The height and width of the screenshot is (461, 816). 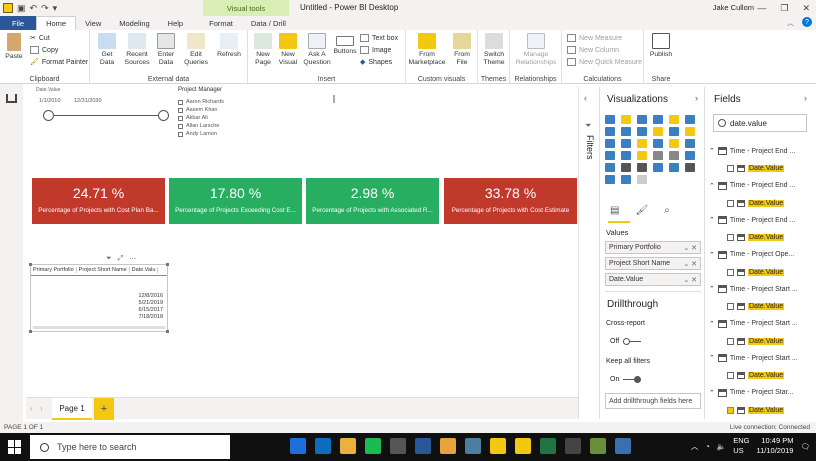 What do you see at coordinates (733, 7) in the screenshot?
I see `user-name: Jake Cullom` at bounding box center [733, 7].